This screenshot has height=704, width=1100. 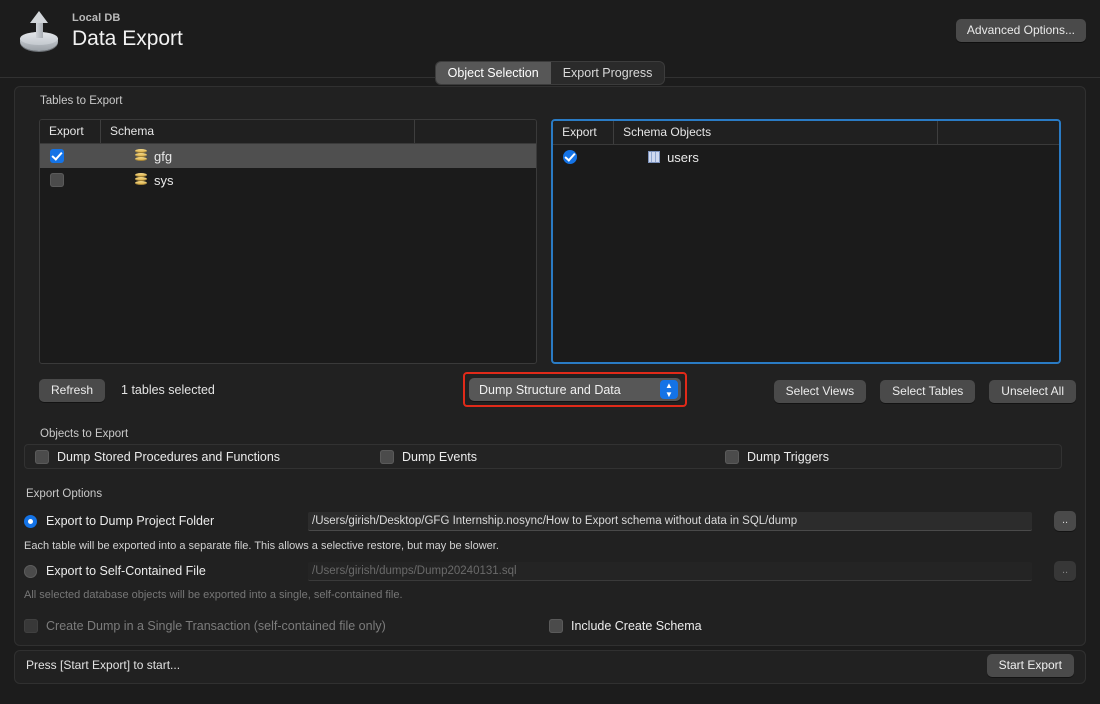 I want to click on radio-export-project-folder, so click(x=30, y=521).